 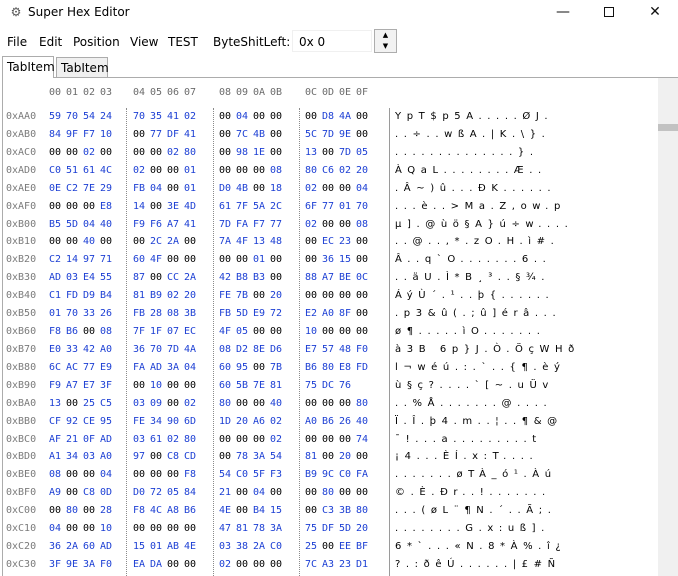 What do you see at coordinates (362, 546) in the screenshot?
I see `hex-byte: BF` at bounding box center [362, 546].